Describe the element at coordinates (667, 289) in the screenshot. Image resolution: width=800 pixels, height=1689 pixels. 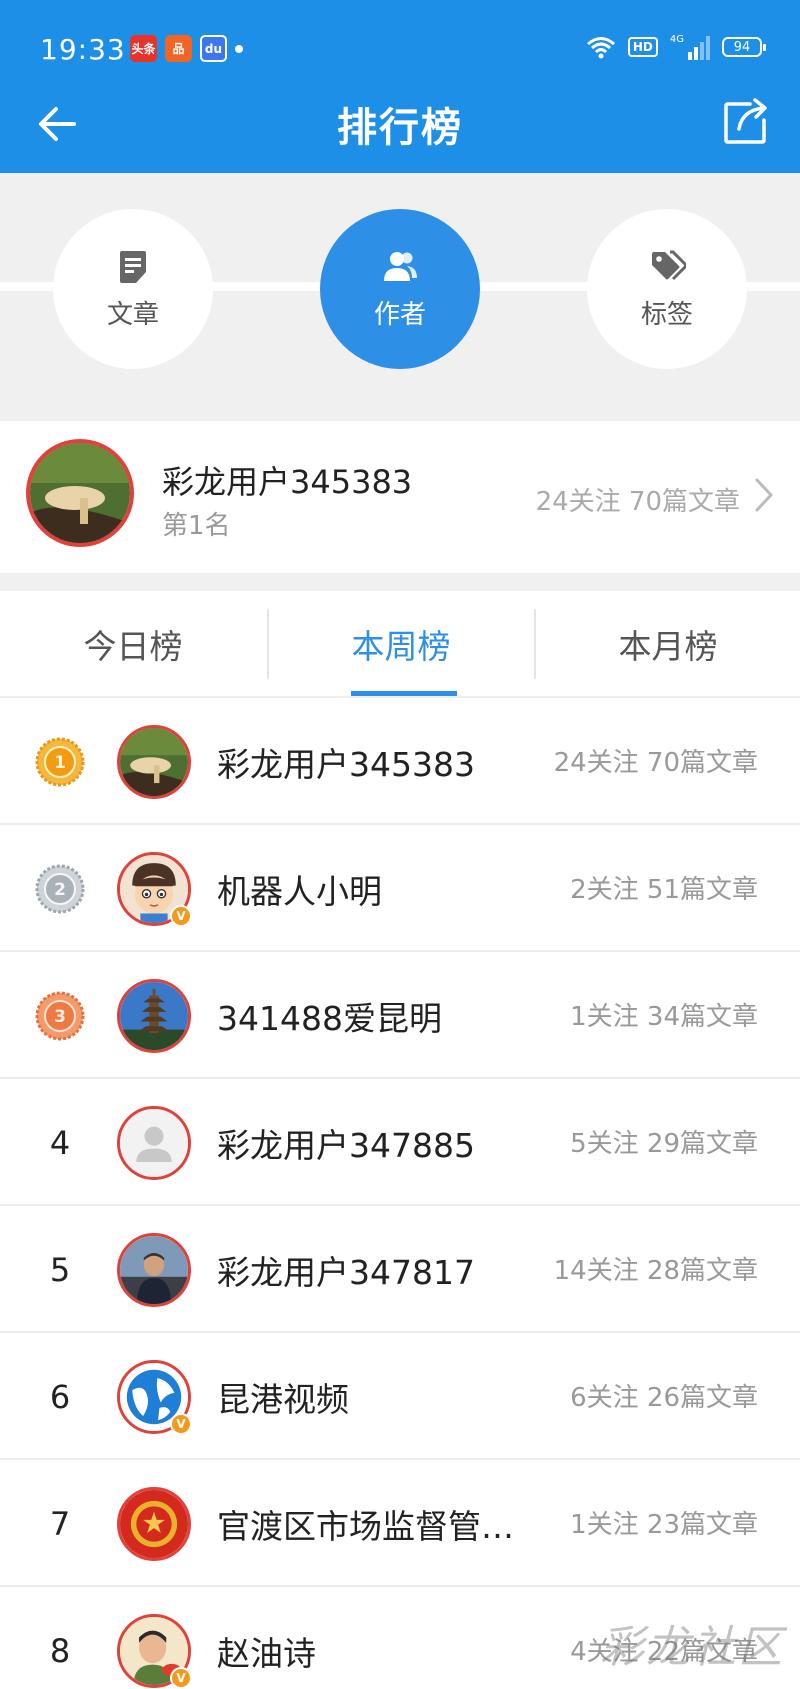
I see `category-tags-button: 标签` at that location.